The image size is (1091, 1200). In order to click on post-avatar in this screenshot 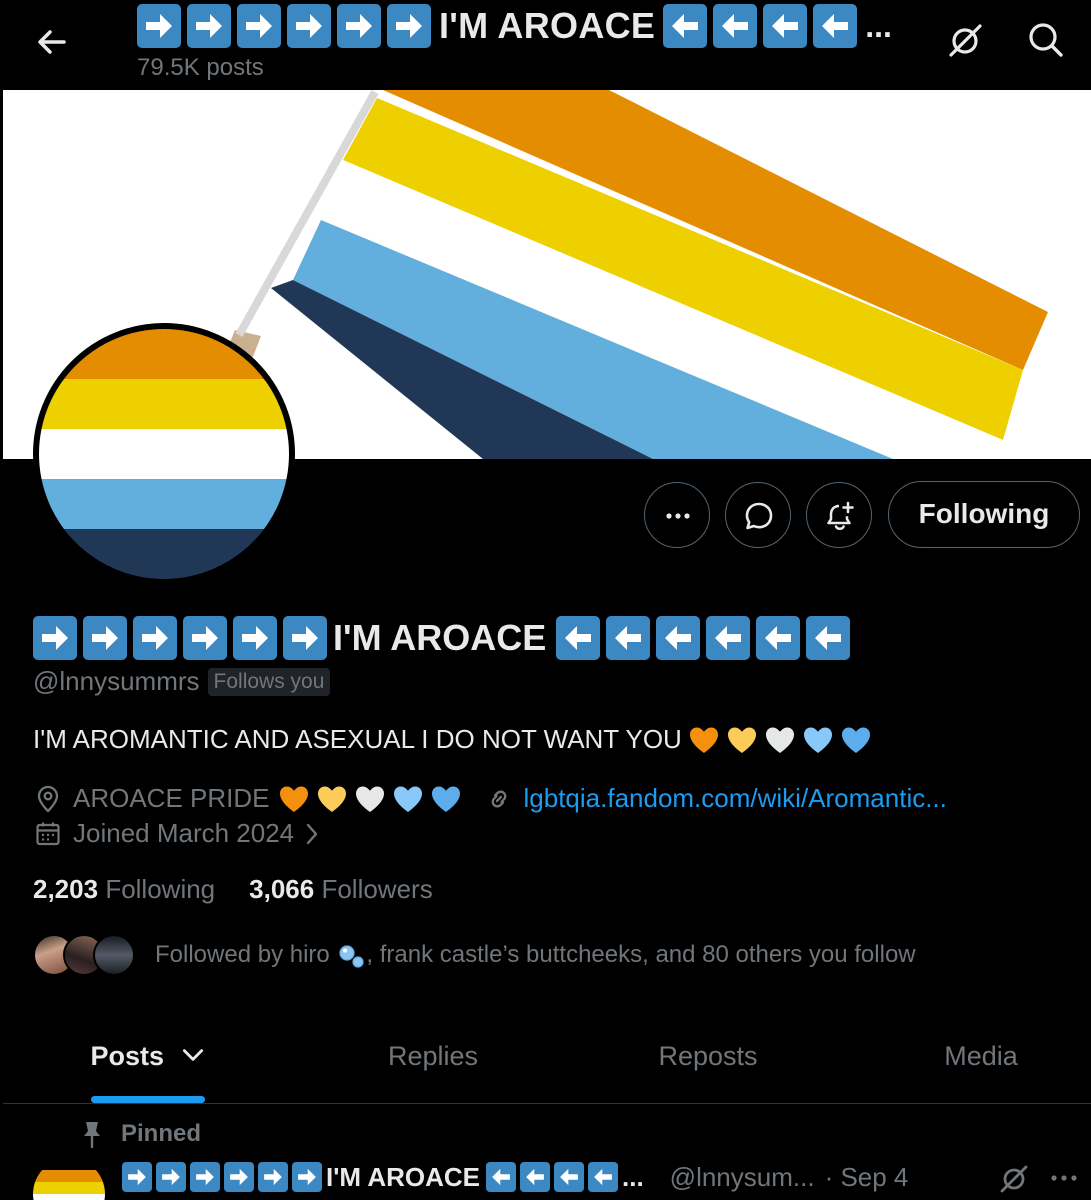, I will do `click(69, 1179)`.